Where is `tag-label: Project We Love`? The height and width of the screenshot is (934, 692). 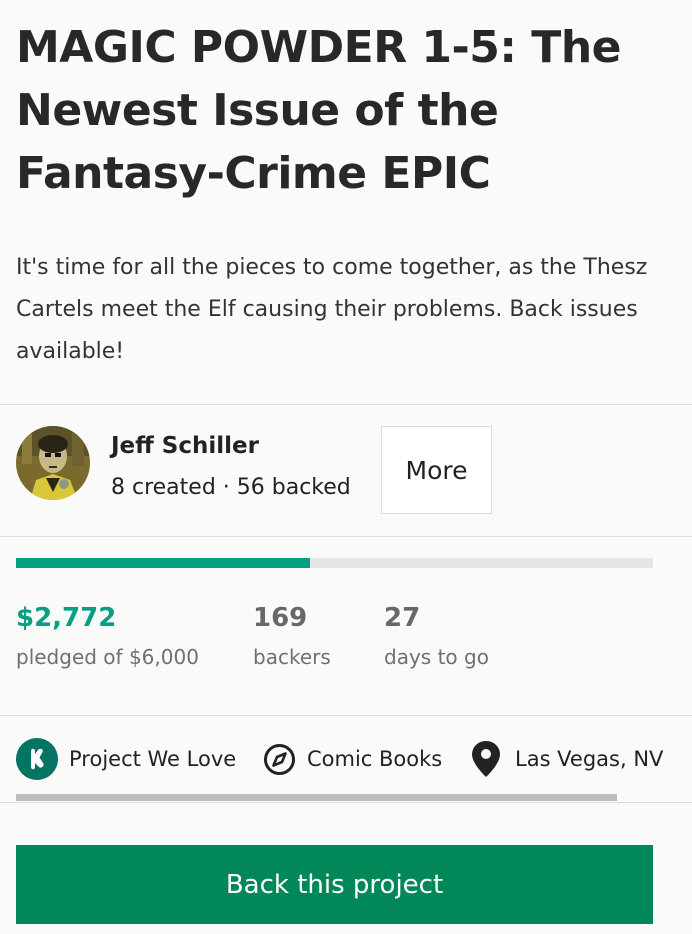
tag-label: Project We Love is located at coordinates (153, 759).